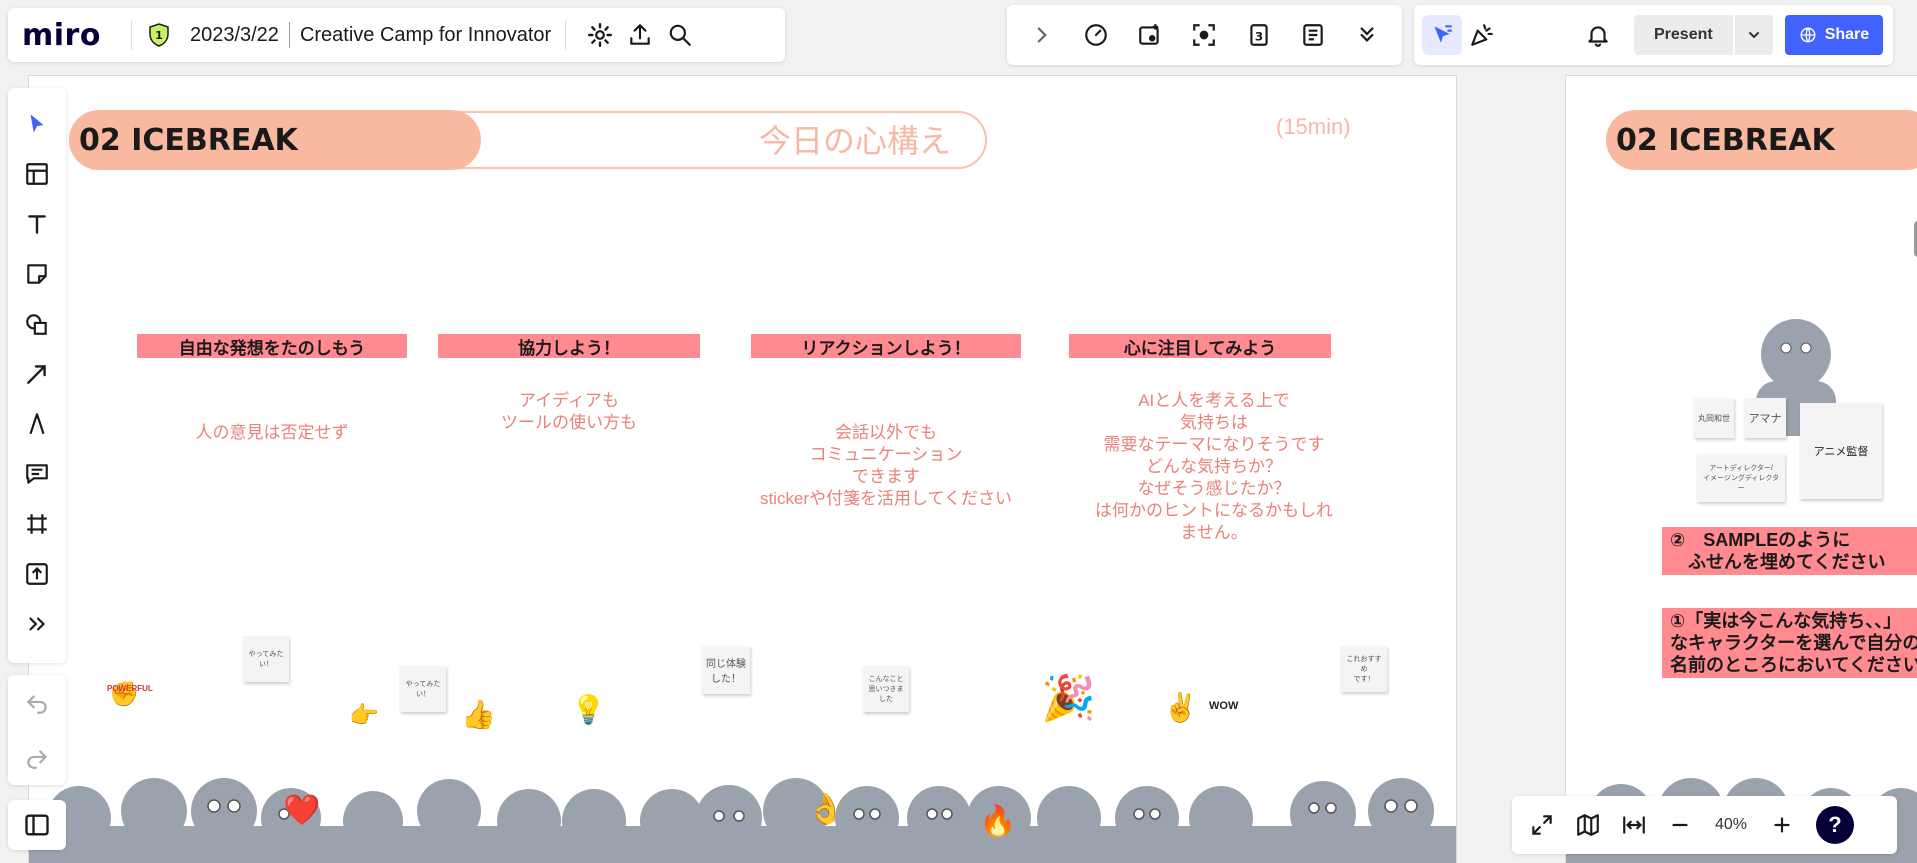  Describe the element at coordinates (234, 35) in the screenshot. I see `board-date: 2023/3/22` at that location.